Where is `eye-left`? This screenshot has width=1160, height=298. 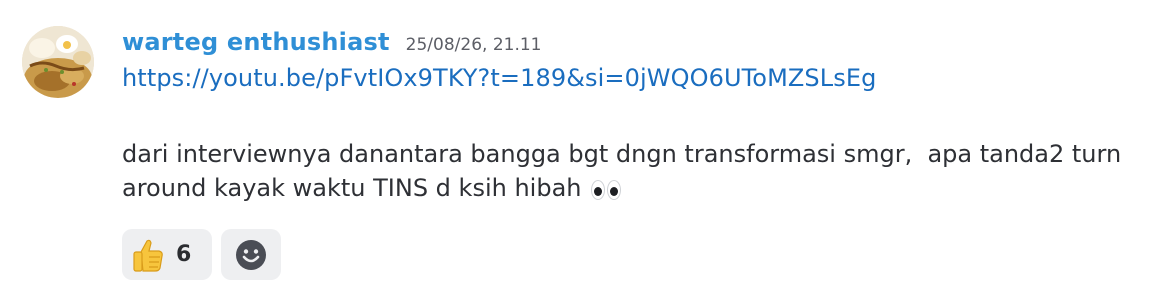
eye-left is located at coordinates (598, 190).